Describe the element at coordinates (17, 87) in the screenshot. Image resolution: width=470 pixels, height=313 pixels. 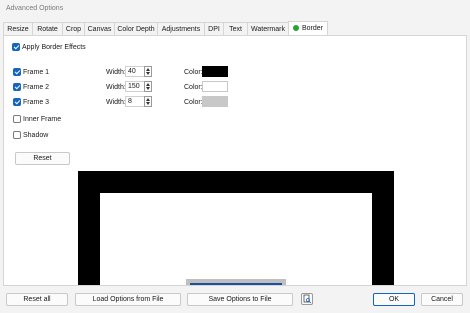
I see `frame-2-checkbox` at that location.